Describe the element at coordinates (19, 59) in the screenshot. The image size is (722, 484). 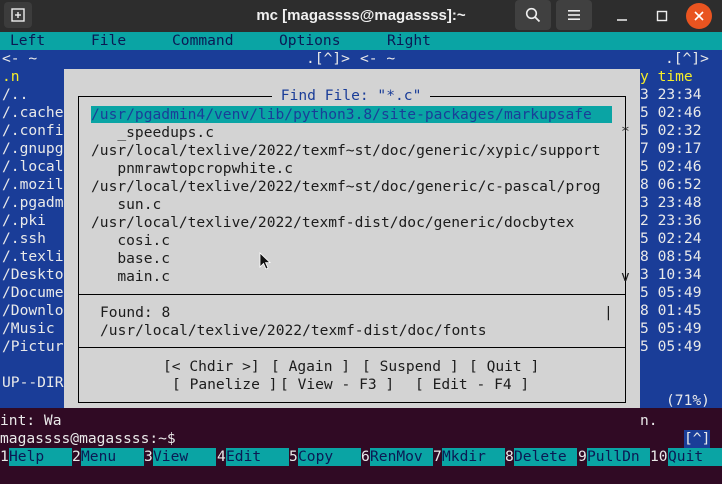
I see `left-panel-path: <- ~` at that location.